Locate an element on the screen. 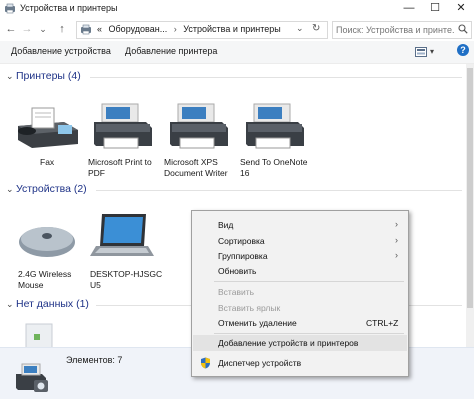 The width and height of the screenshot is (474, 399). maximize-button: ☐ is located at coordinates (435, 8).